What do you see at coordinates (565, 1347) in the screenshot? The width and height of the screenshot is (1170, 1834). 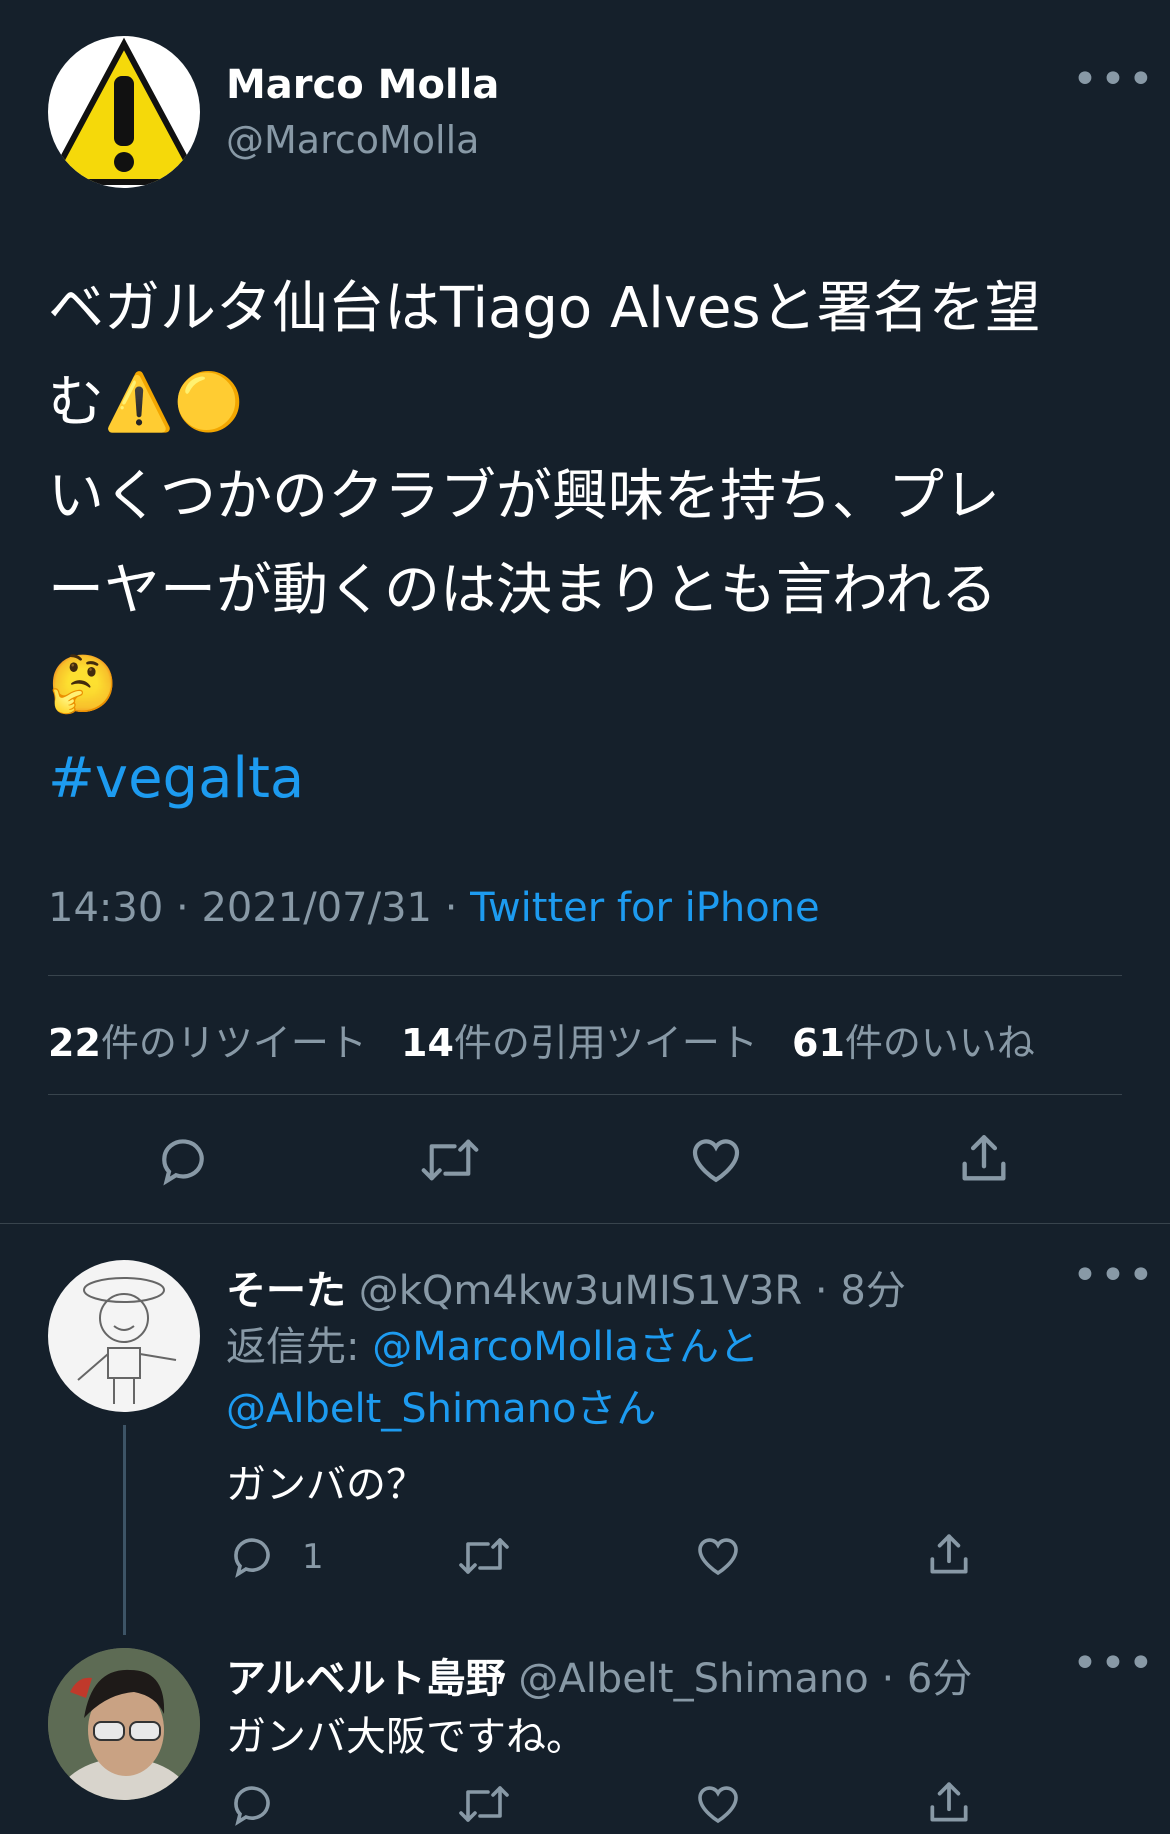 I see `mention-link: @MarcoMollaさんと` at bounding box center [565, 1347].